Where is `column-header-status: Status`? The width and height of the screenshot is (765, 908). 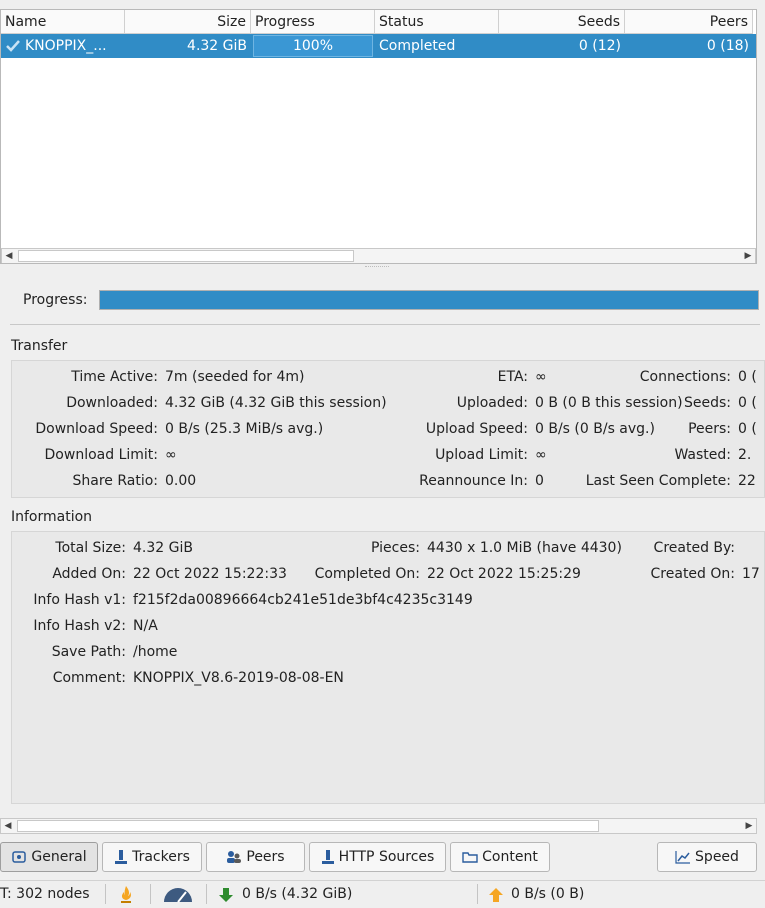
column-header-status: Status is located at coordinates (437, 22).